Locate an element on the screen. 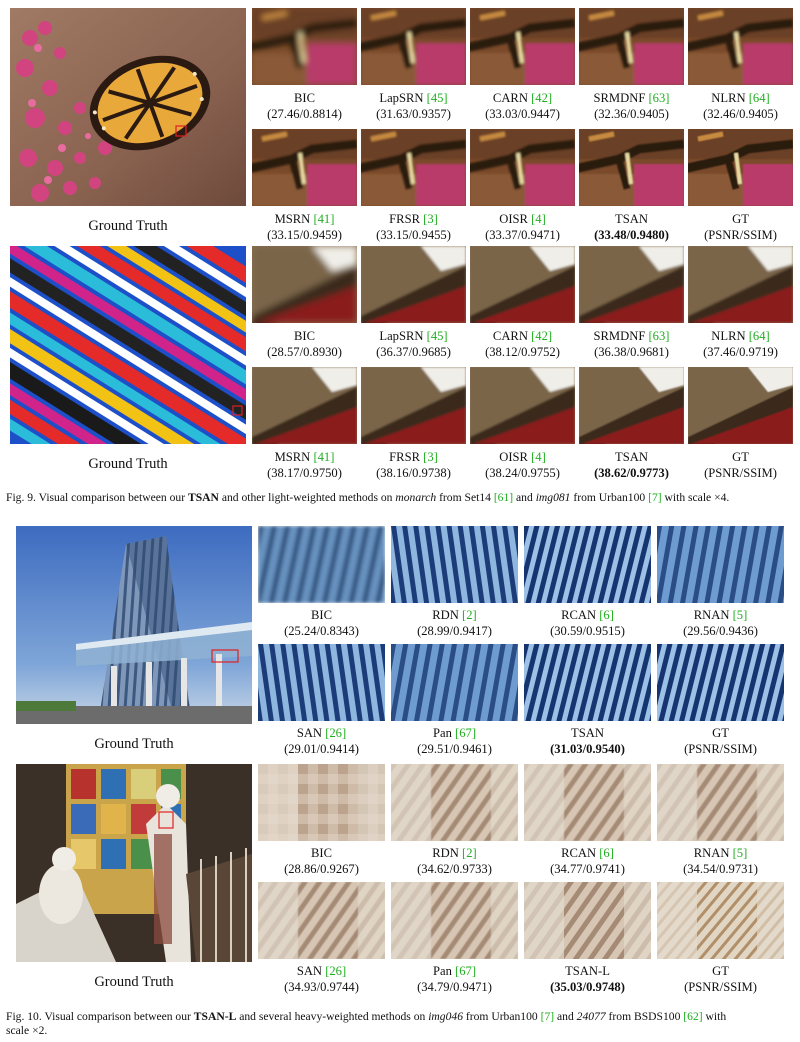 The width and height of the screenshot is (800, 1042). citation: [26] is located at coordinates (336, 971).